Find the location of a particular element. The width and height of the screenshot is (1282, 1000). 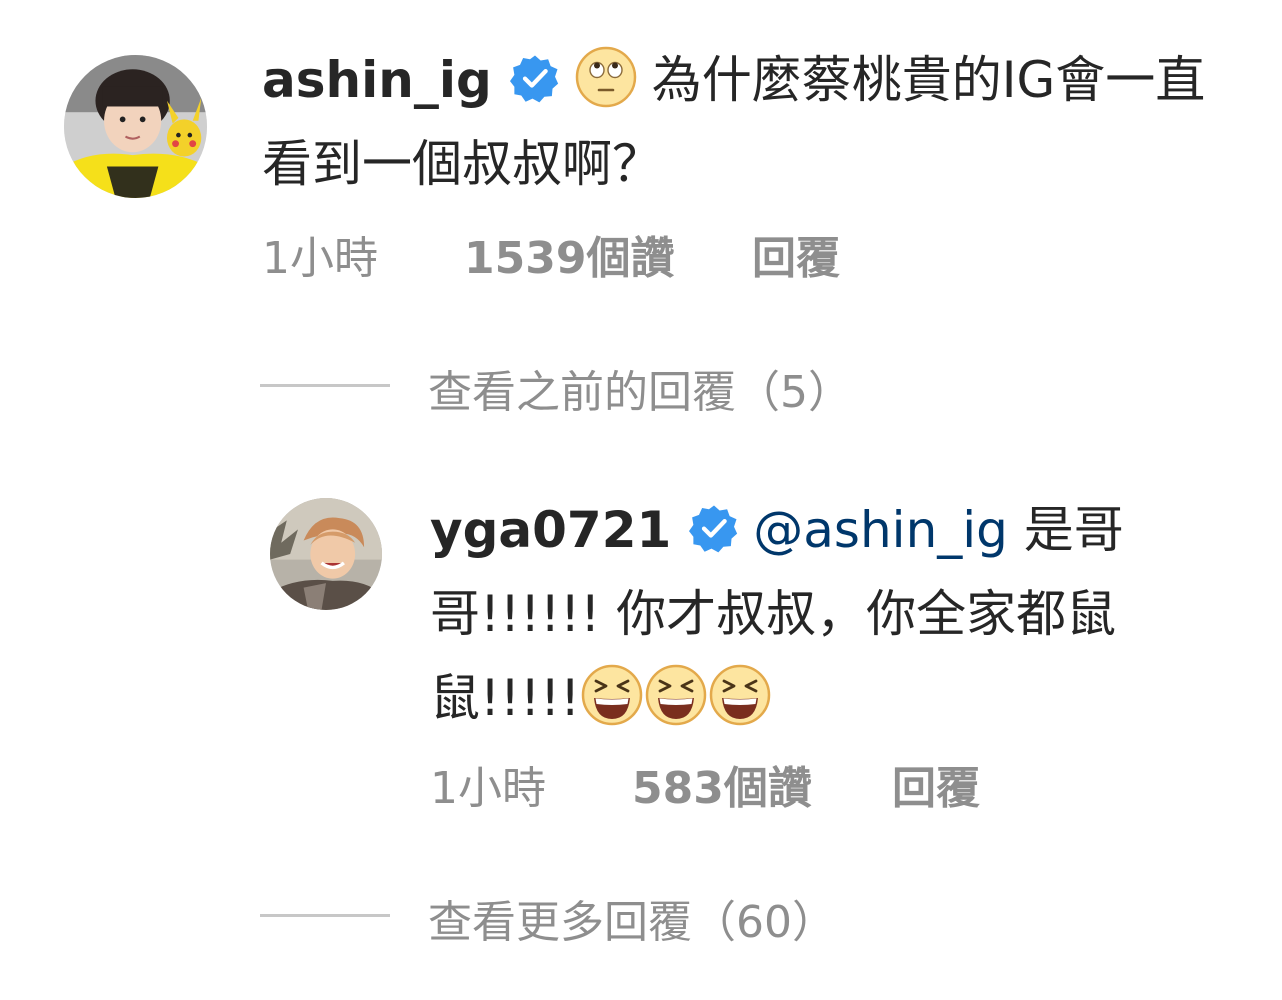

likes-count: 583個讚 is located at coordinates (722, 784).